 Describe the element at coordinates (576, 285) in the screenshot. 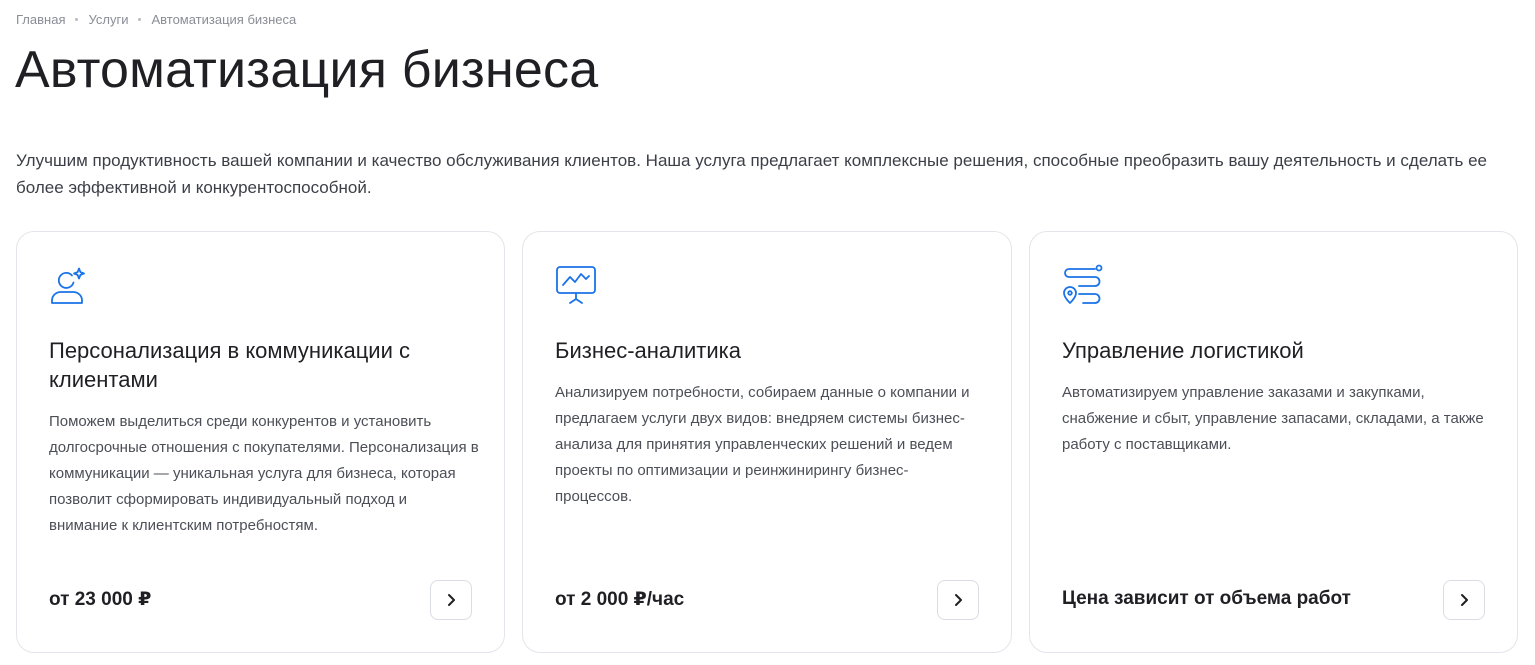

I see `analytics-chart-icon` at that location.